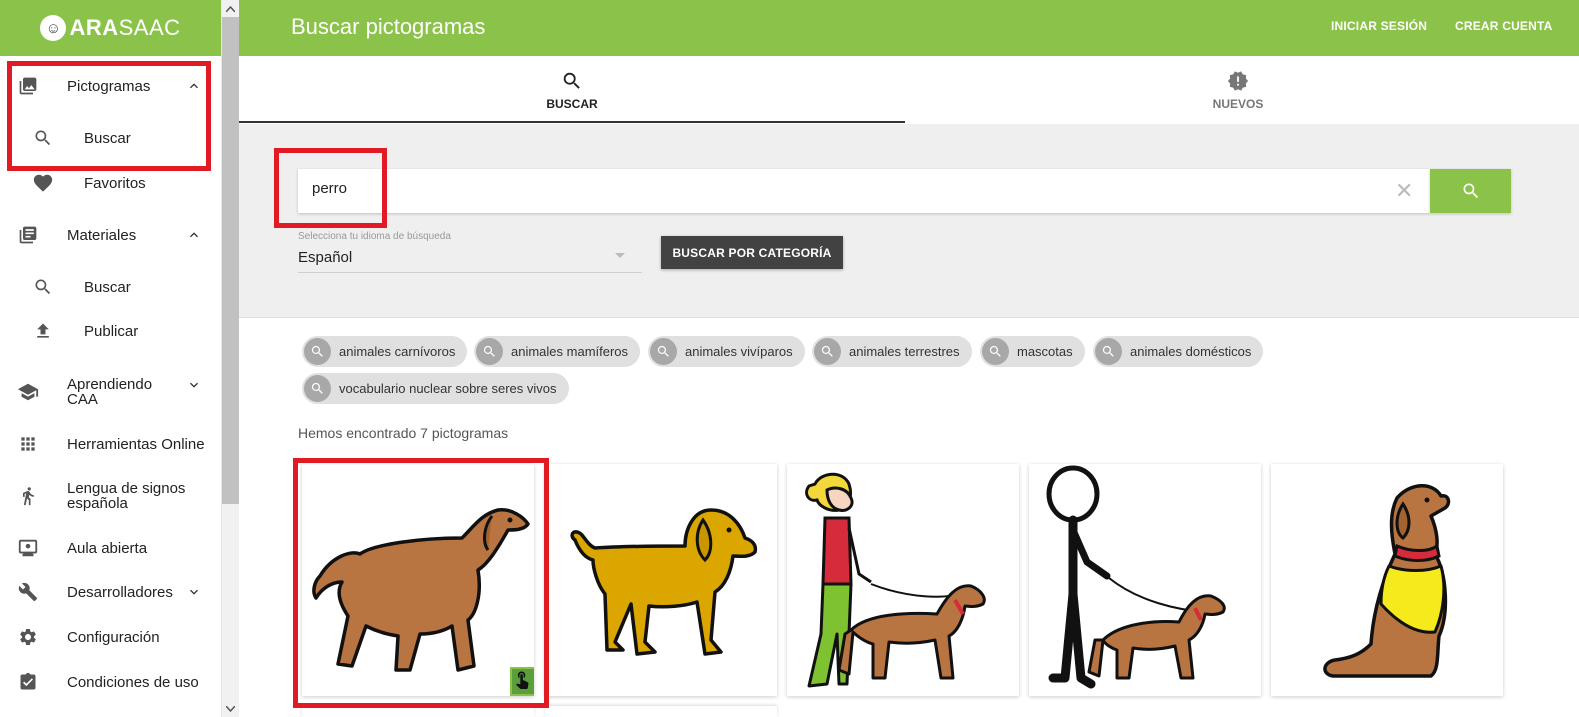 The height and width of the screenshot is (717, 1579). I want to click on scroll-up-arrow-icon, so click(230, 8).